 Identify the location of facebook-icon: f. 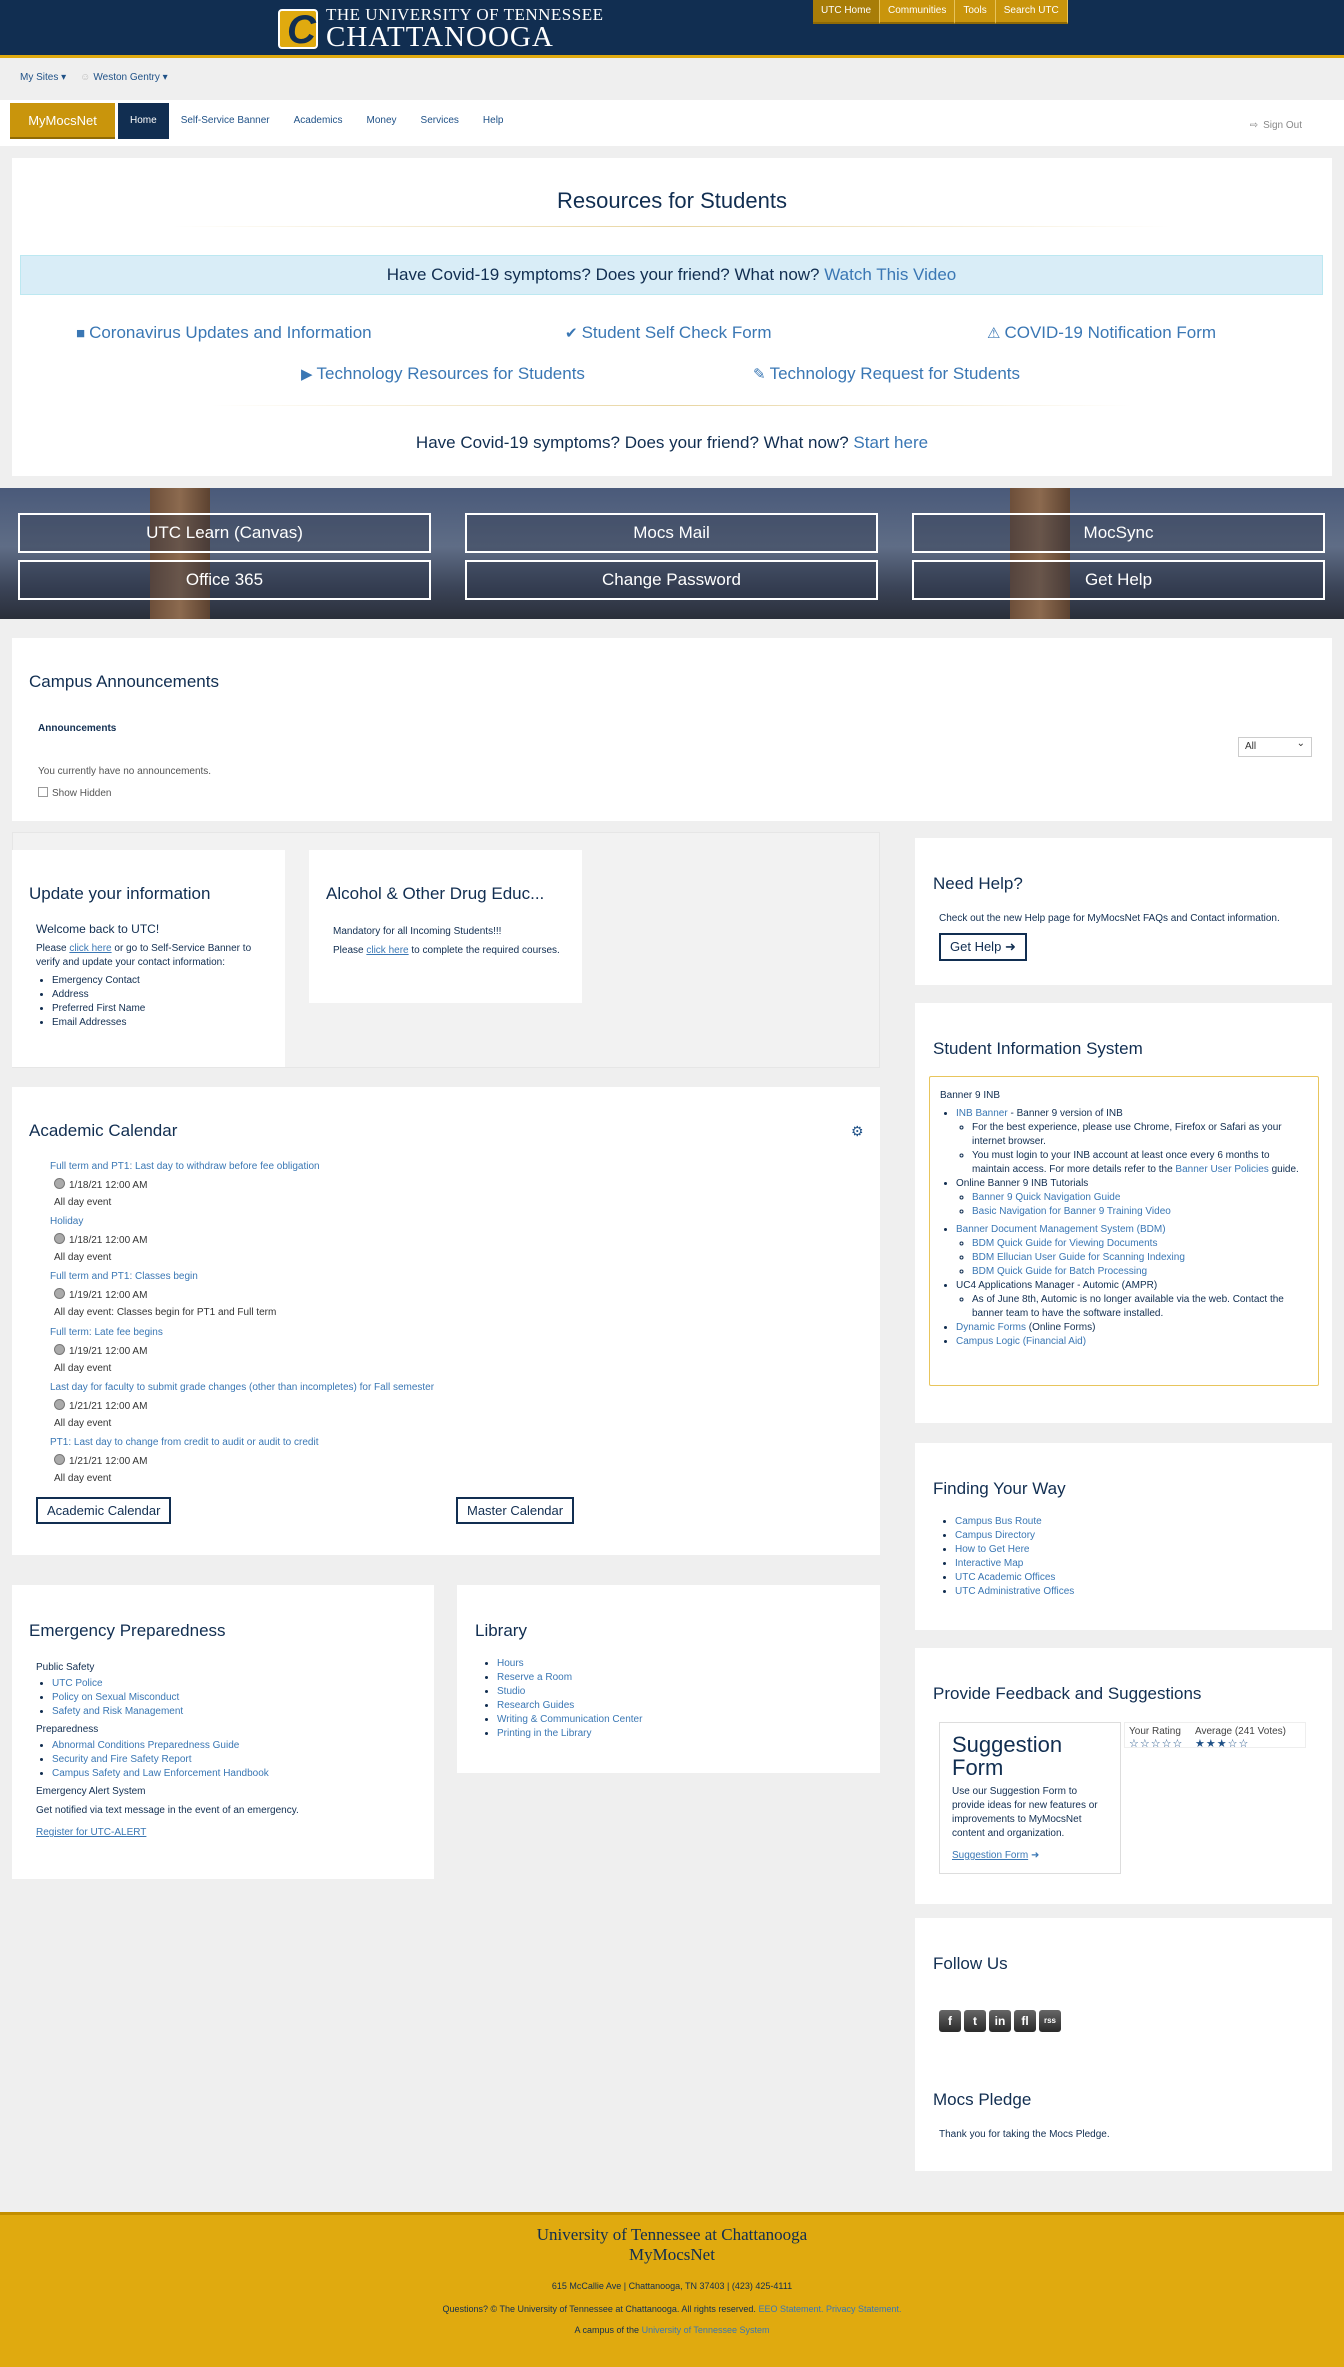
(950, 2021).